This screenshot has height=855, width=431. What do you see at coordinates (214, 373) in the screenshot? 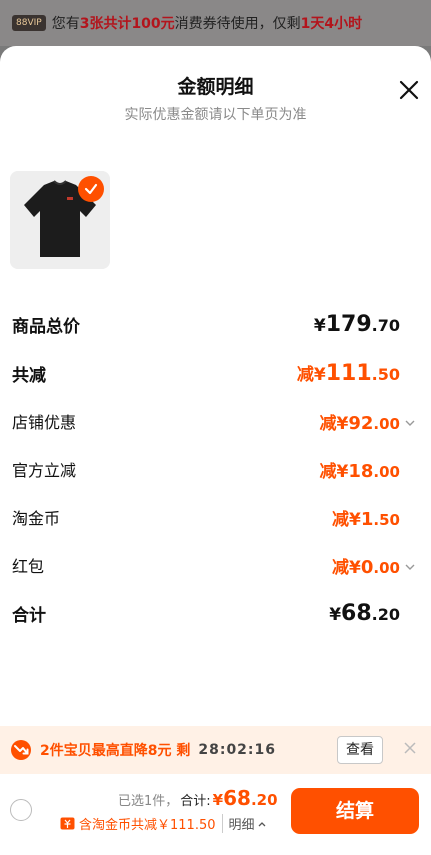
I see `total-reduce-row: 共减 减¥ 111.50` at bounding box center [214, 373].